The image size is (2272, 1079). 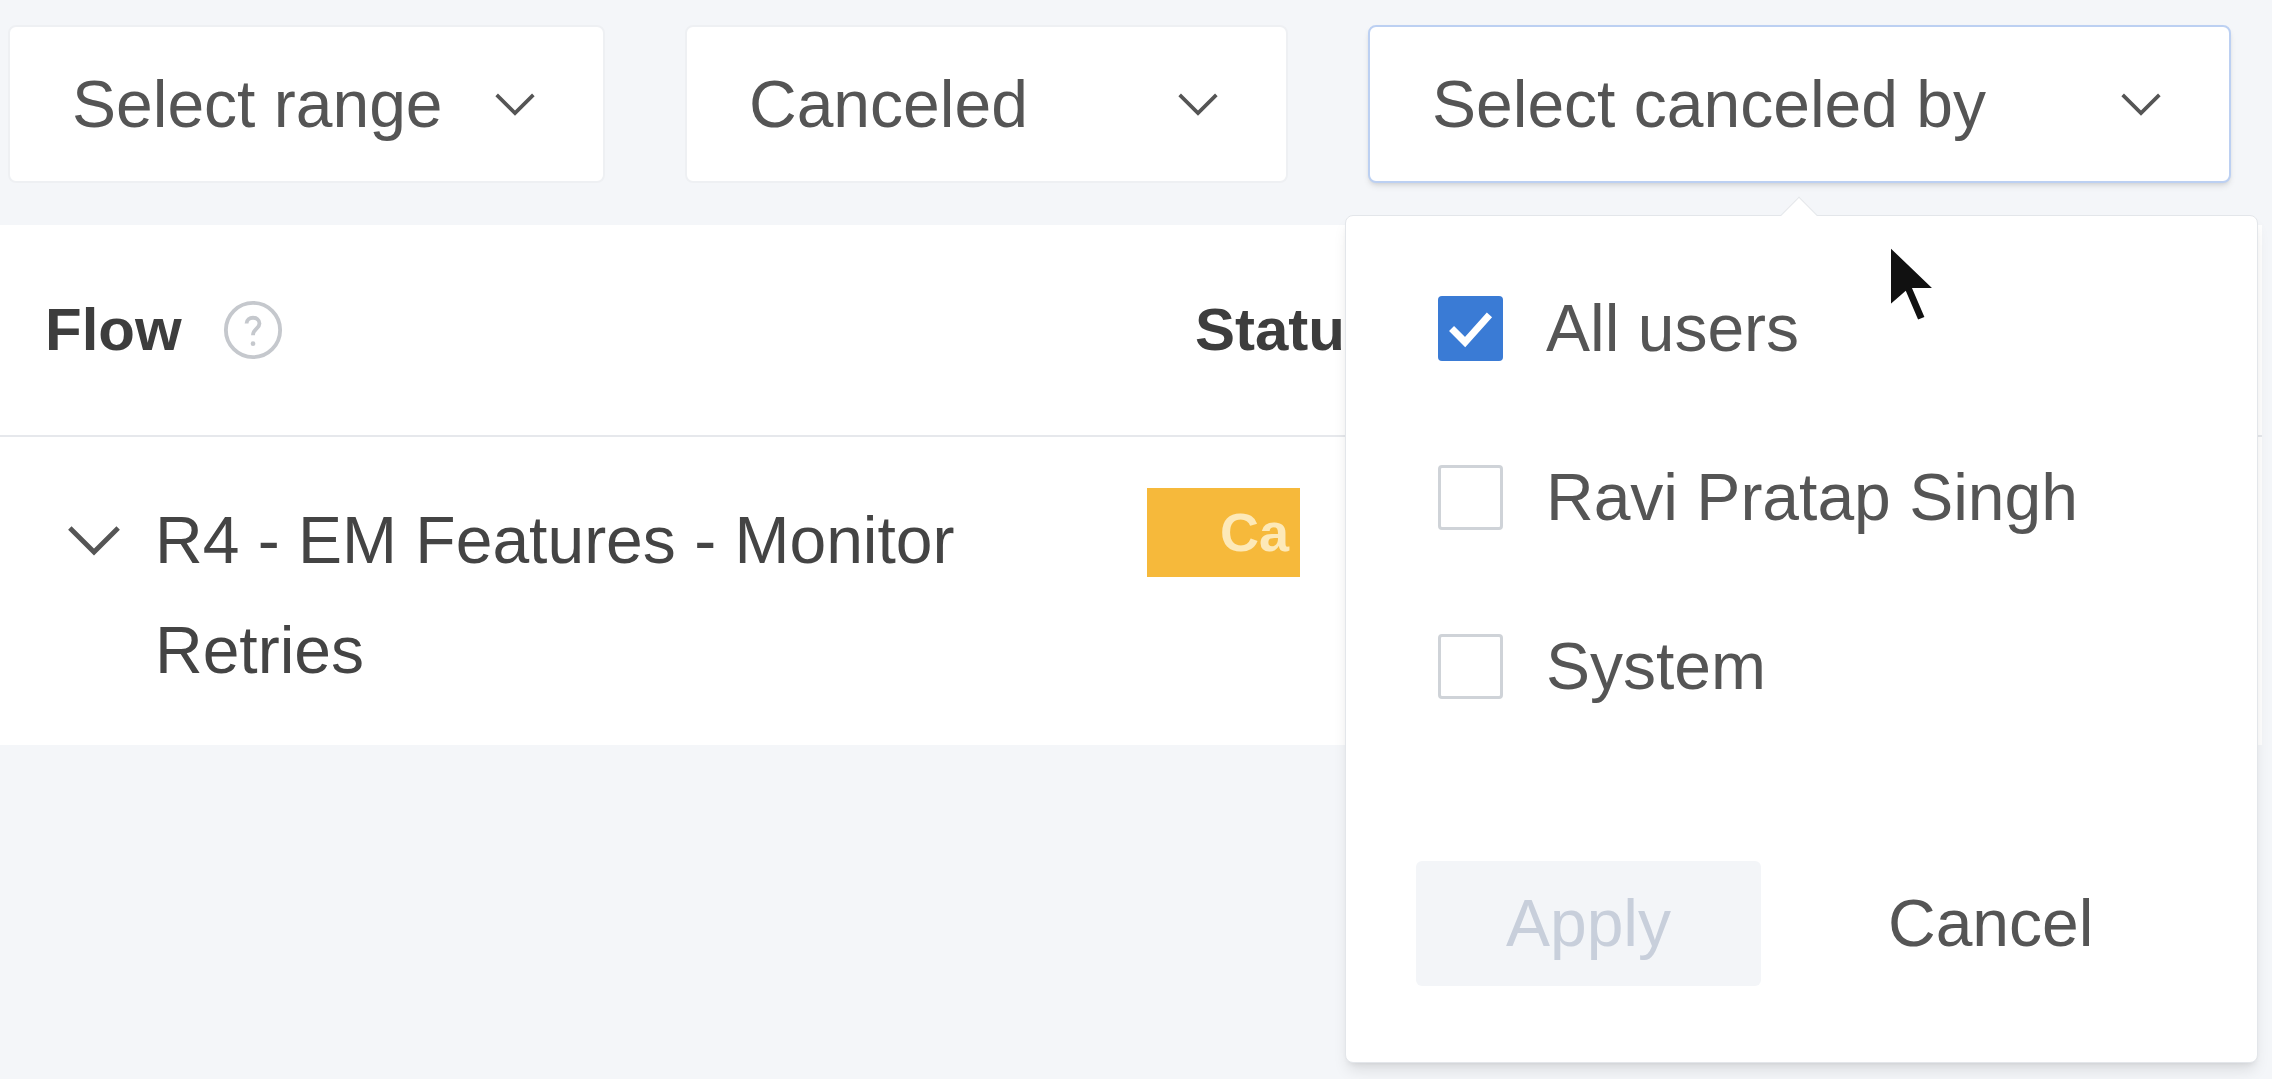 What do you see at coordinates (306, 104) in the screenshot?
I see `filter-dropdown: Select range` at bounding box center [306, 104].